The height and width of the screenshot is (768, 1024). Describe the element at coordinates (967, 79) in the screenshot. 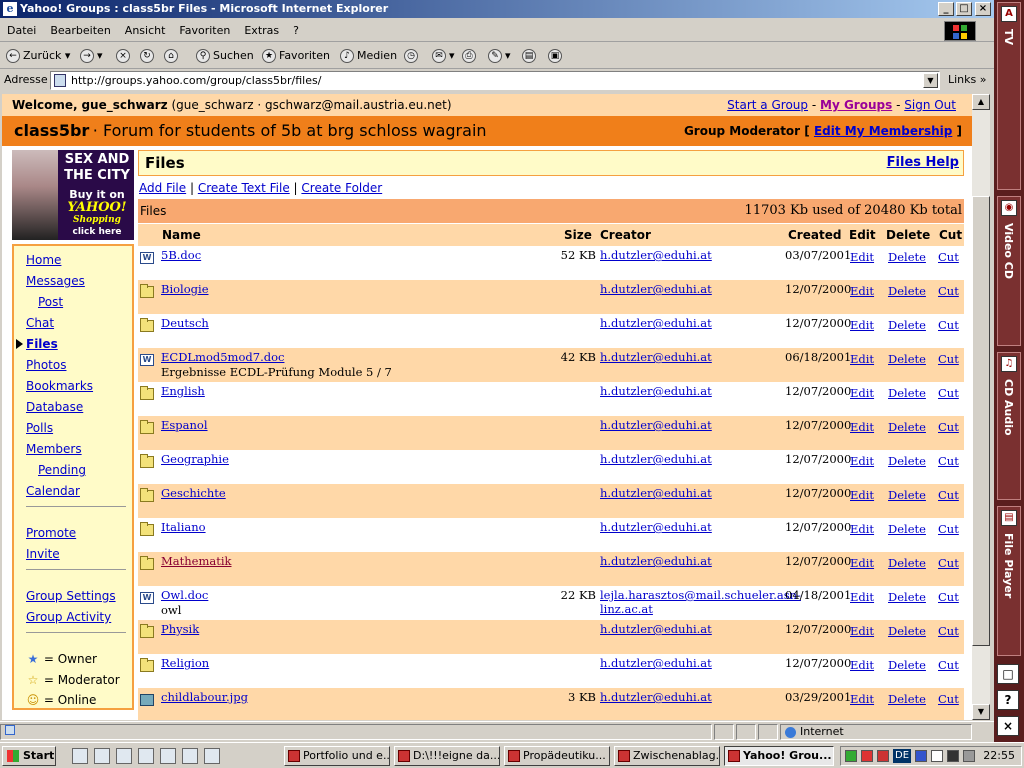

I see `links-button: Links »` at that location.